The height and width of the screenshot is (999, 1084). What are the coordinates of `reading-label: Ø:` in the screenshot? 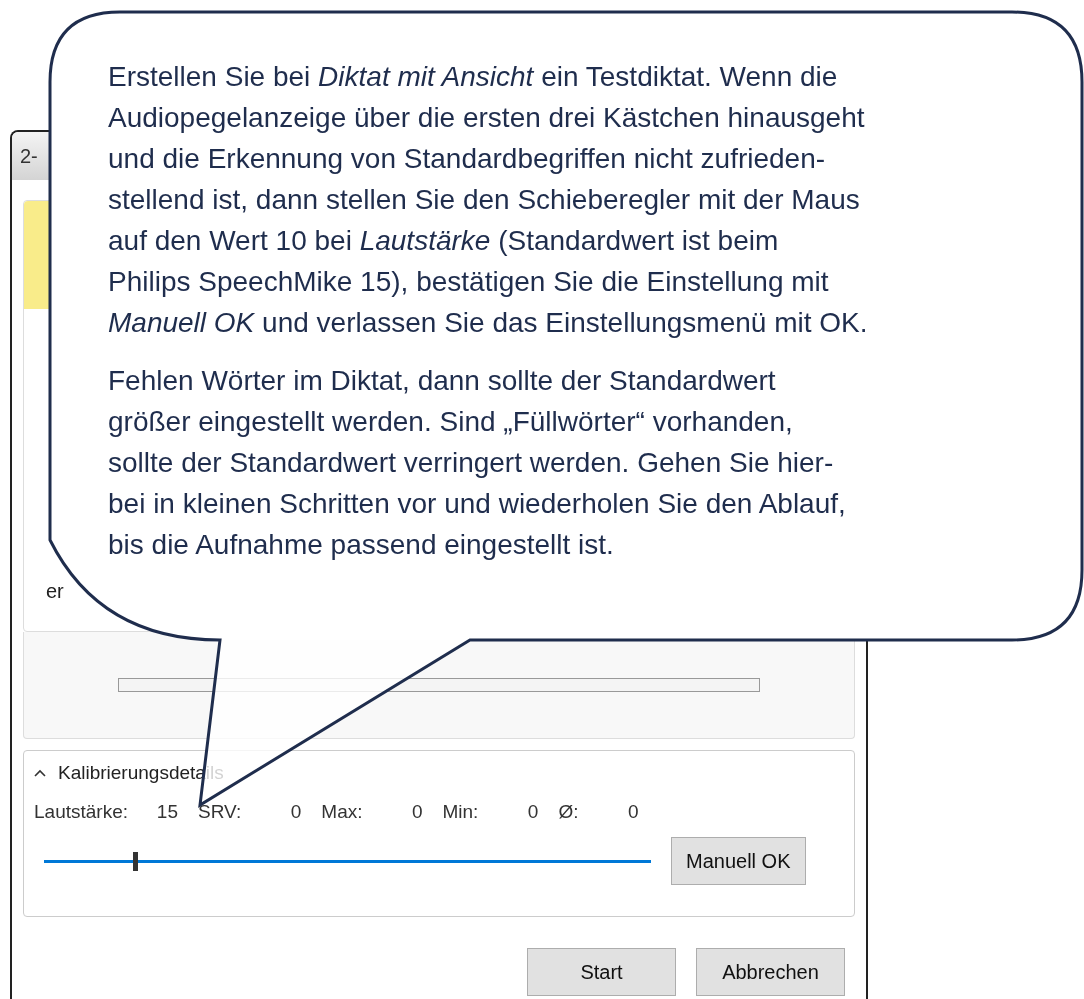 It's located at (568, 812).